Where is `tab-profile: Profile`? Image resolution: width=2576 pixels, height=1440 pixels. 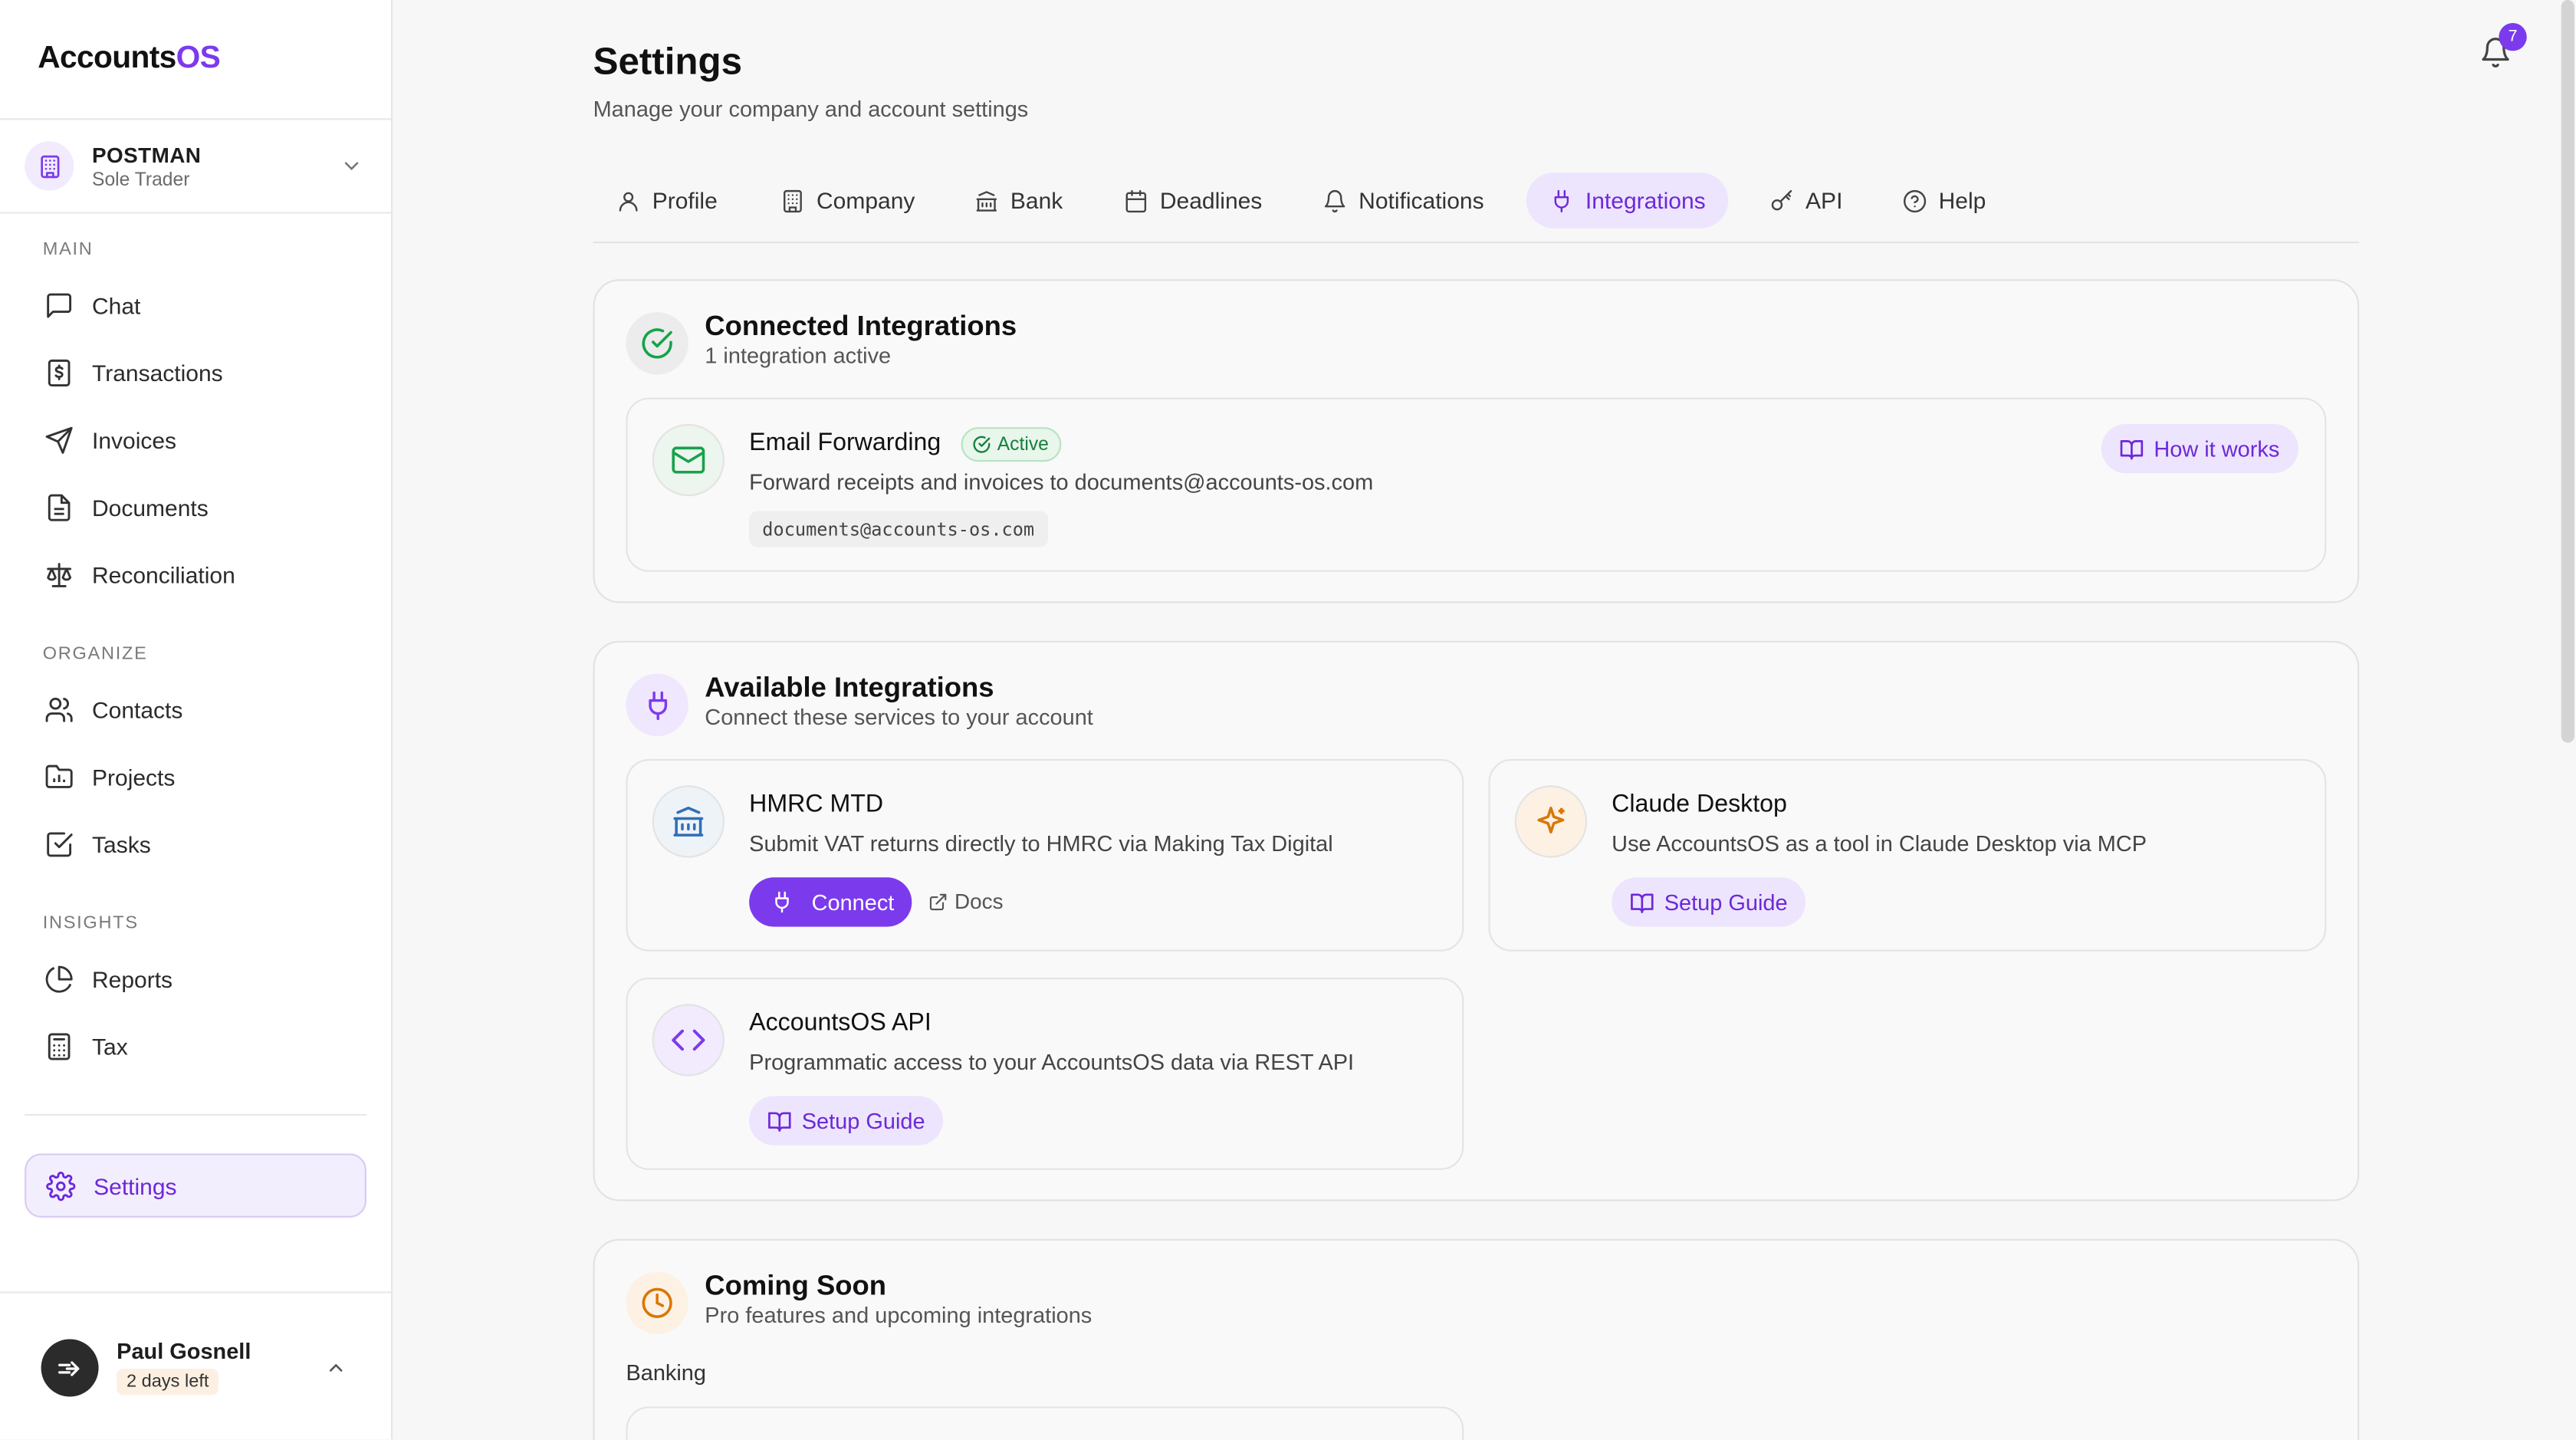
tab-profile: Profile is located at coordinates (667, 200).